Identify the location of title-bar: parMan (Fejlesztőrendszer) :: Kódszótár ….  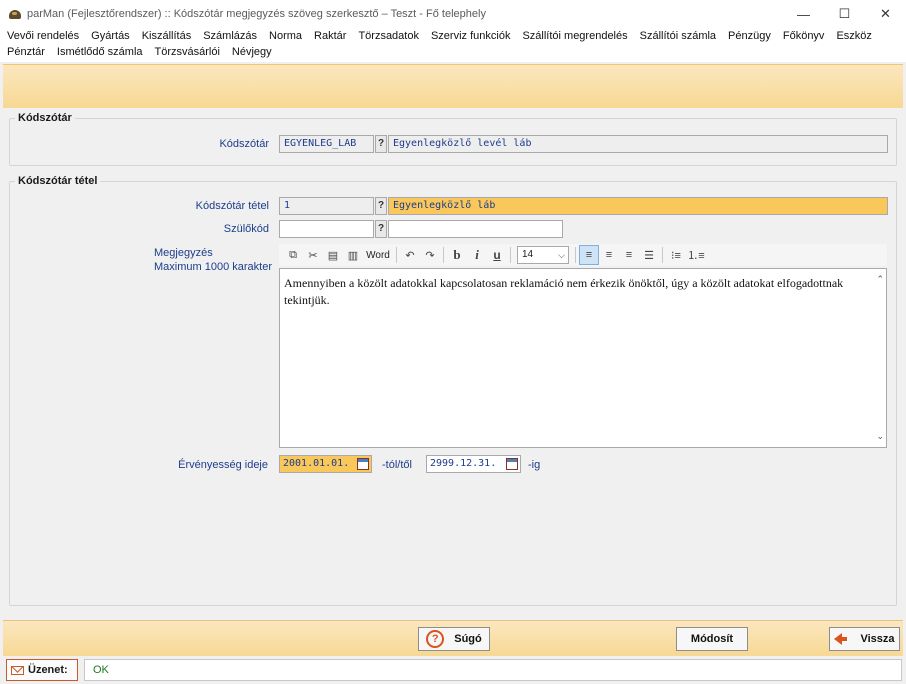
(453, 14).